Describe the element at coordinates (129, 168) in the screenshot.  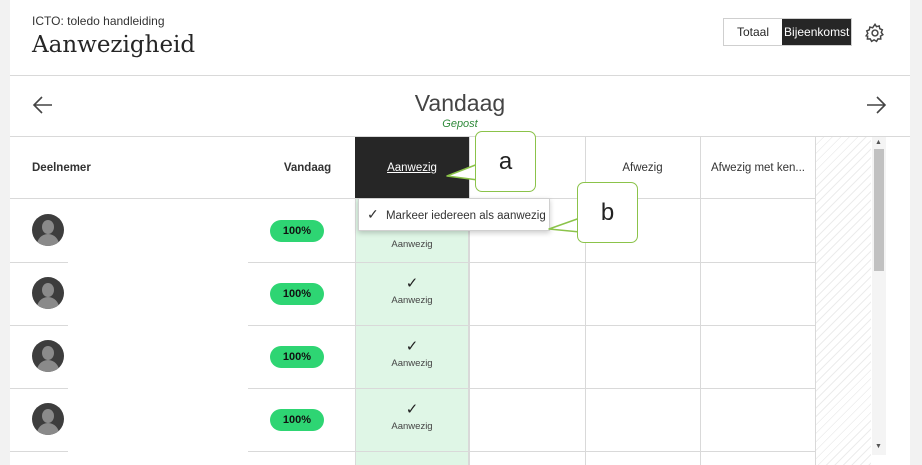
I see `header-deelnemer: Deelnemer` at that location.